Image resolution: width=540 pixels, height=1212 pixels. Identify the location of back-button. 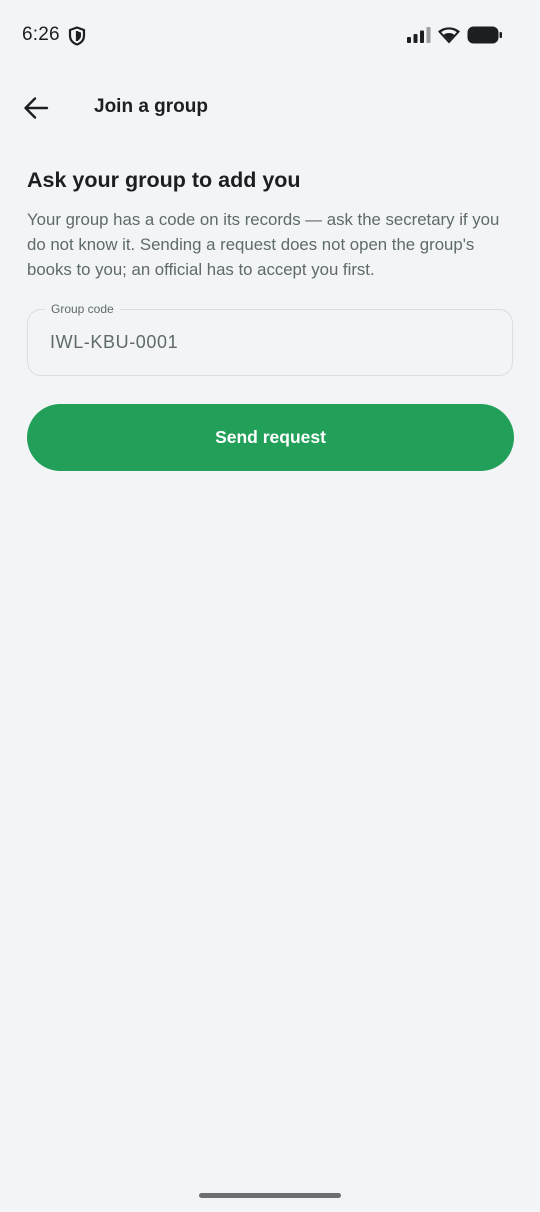
(36, 108).